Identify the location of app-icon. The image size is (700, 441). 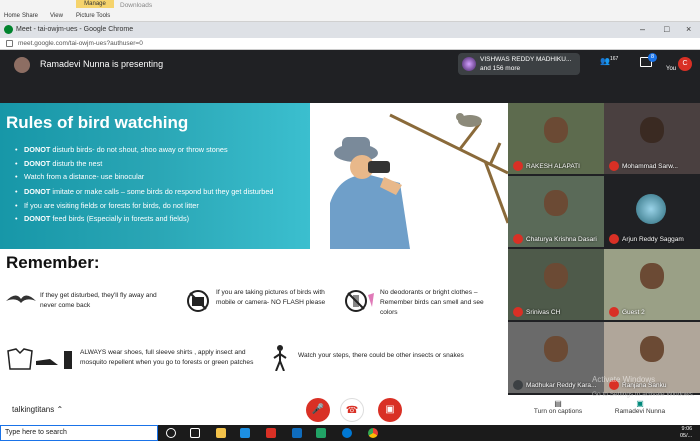
(271, 433).